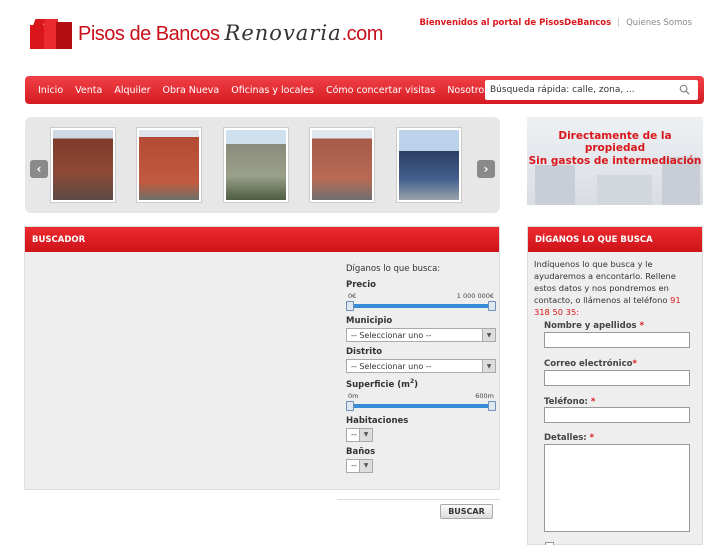  I want to click on correo-field, so click(617, 378).